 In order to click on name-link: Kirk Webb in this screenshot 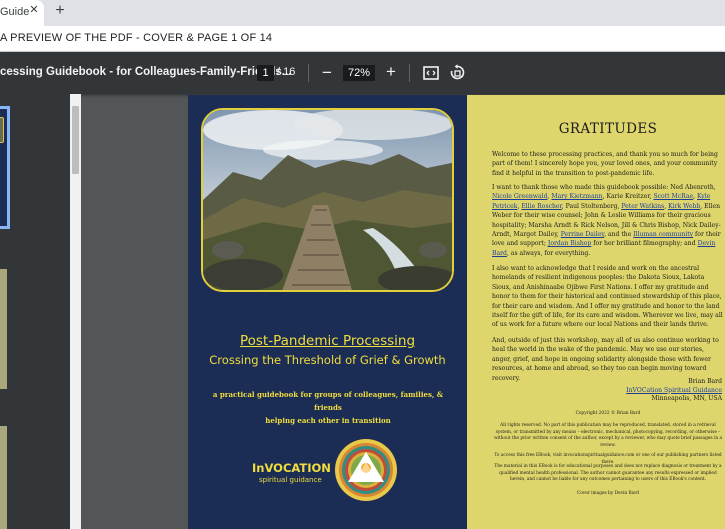, I will do `click(684, 206)`.